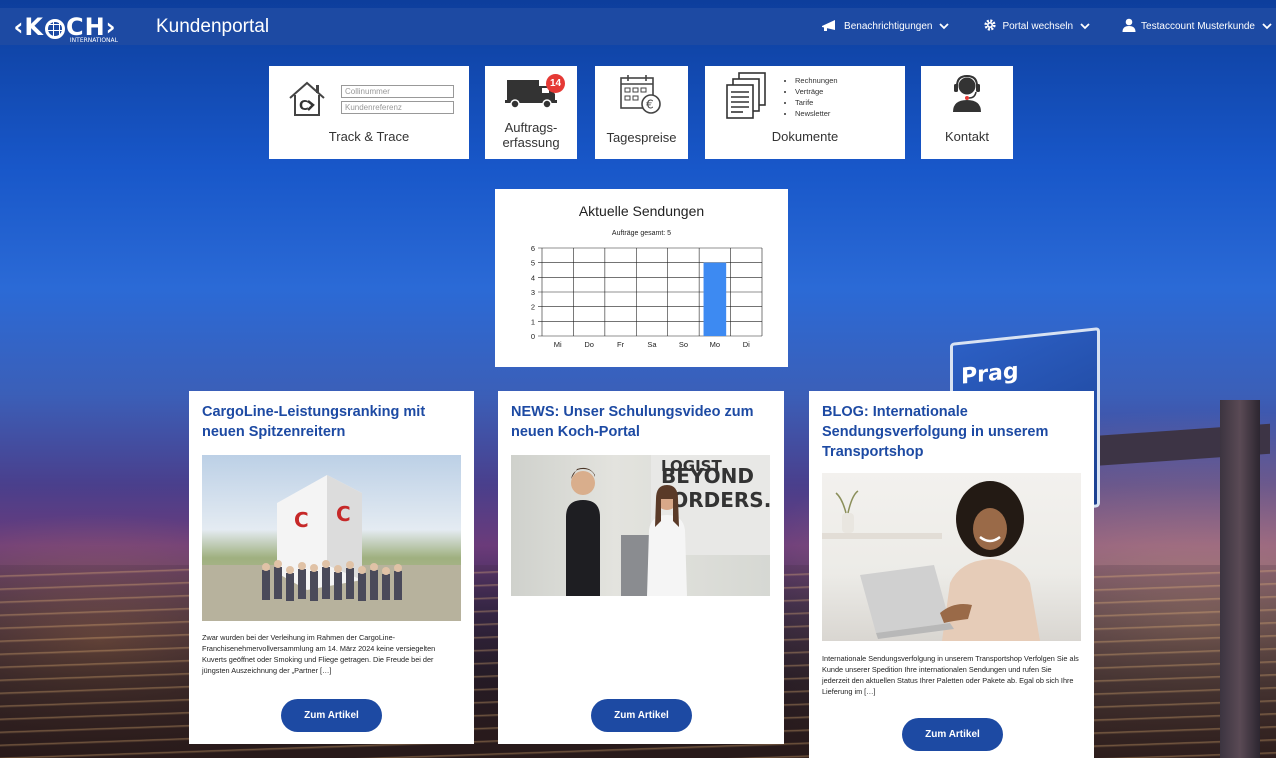 The width and height of the screenshot is (1276, 758). What do you see at coordinates (558, 344) in the screenshot?
I see `chart-x-tick-label: Mi` at bounding box center [558, 344].